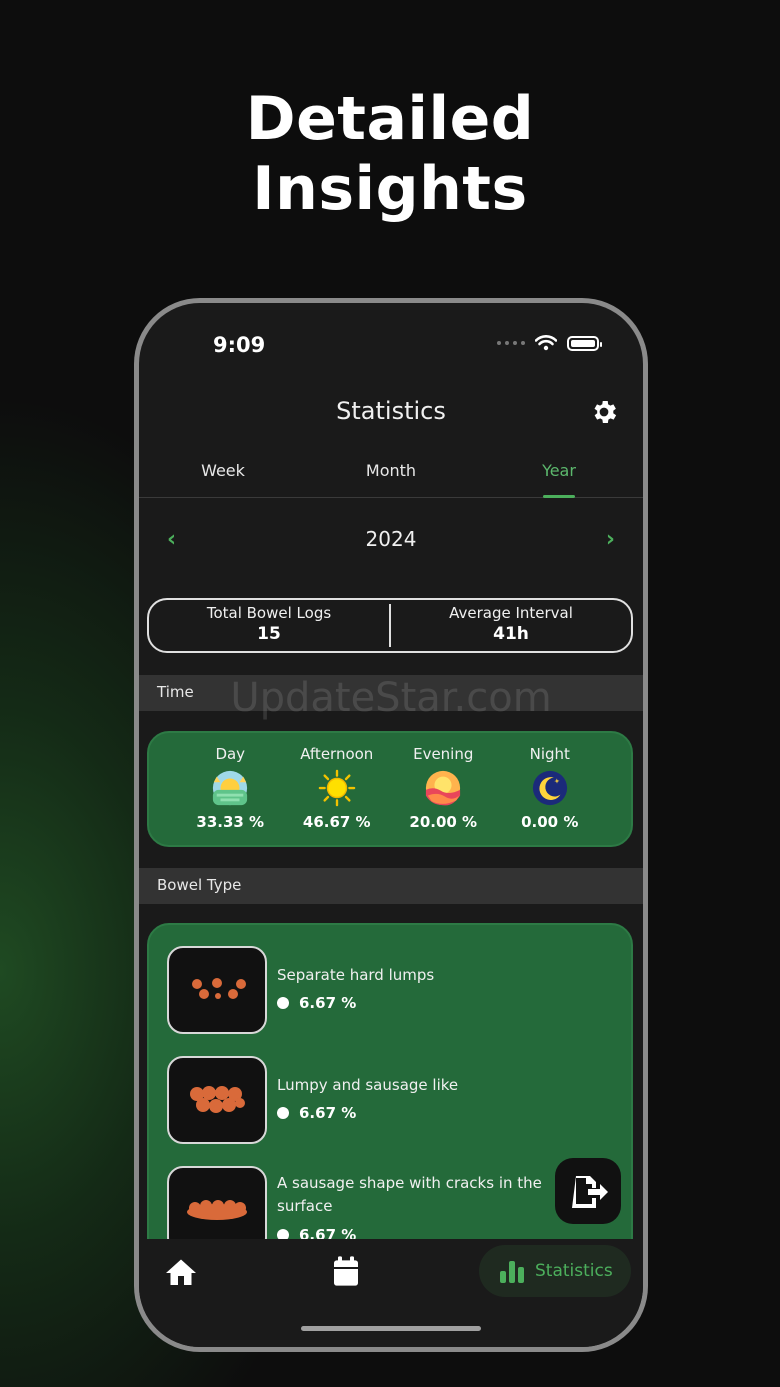 This screenshot has width=780, height=1387. I want to click on time-label: Day, so click(230, 754).